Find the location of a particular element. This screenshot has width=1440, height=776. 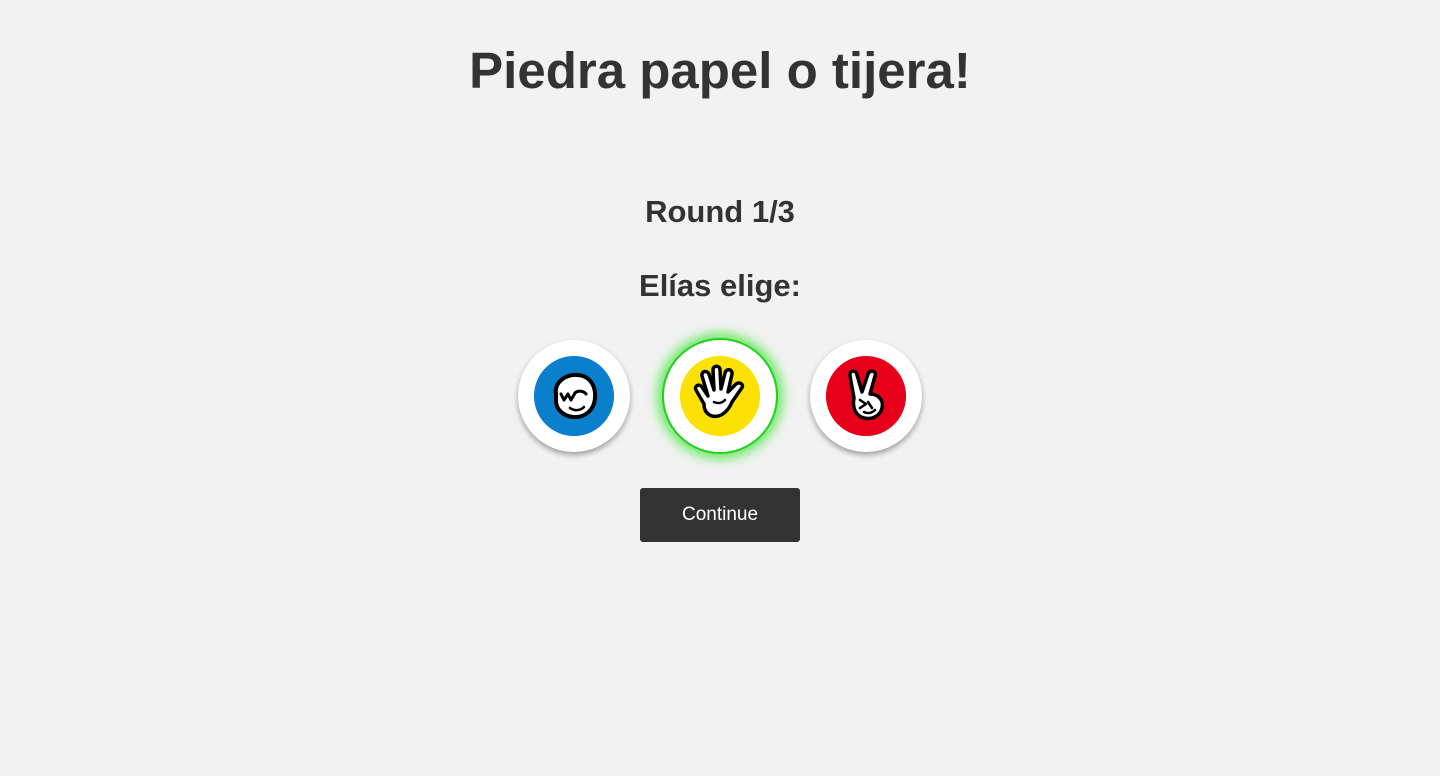

continue-button: Continue is located at coordinates (720, 515).